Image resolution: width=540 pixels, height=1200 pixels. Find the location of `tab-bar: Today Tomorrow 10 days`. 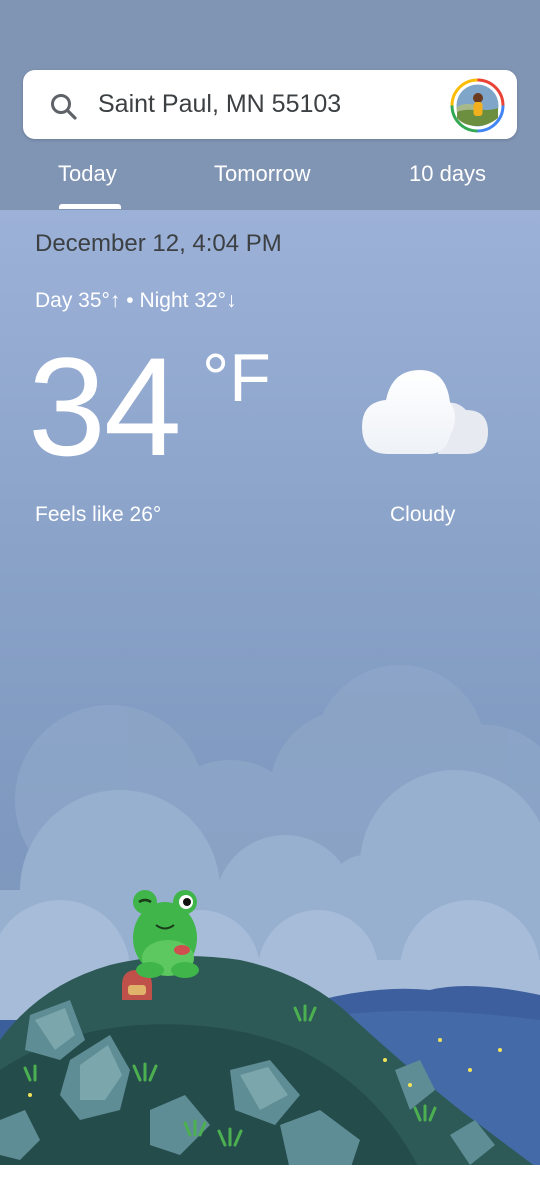

tab-bar: Today Tomorrow 10 days is located at coordinates (270, 180).